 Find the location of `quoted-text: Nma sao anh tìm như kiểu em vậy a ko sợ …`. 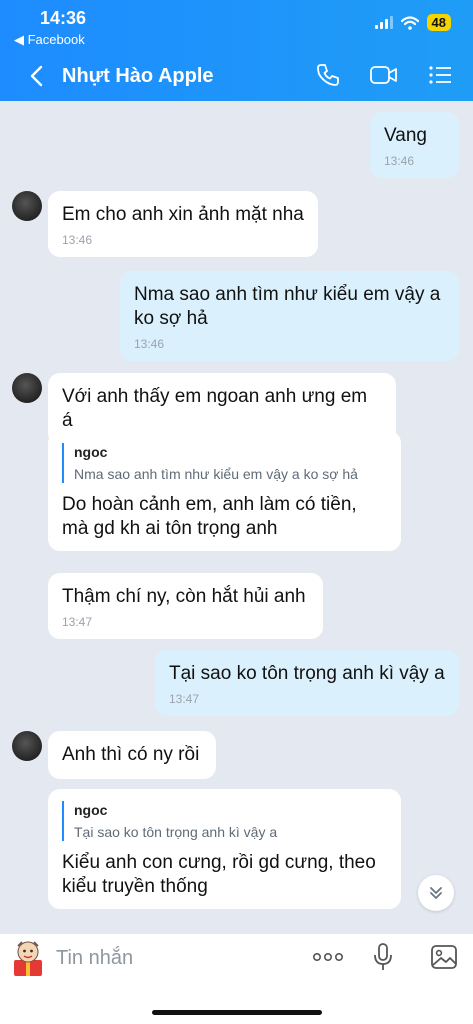

quoted-text: Nma sao anh tìm như kiểu em vậy a ko sợ … is located at coordinates (216, 474).